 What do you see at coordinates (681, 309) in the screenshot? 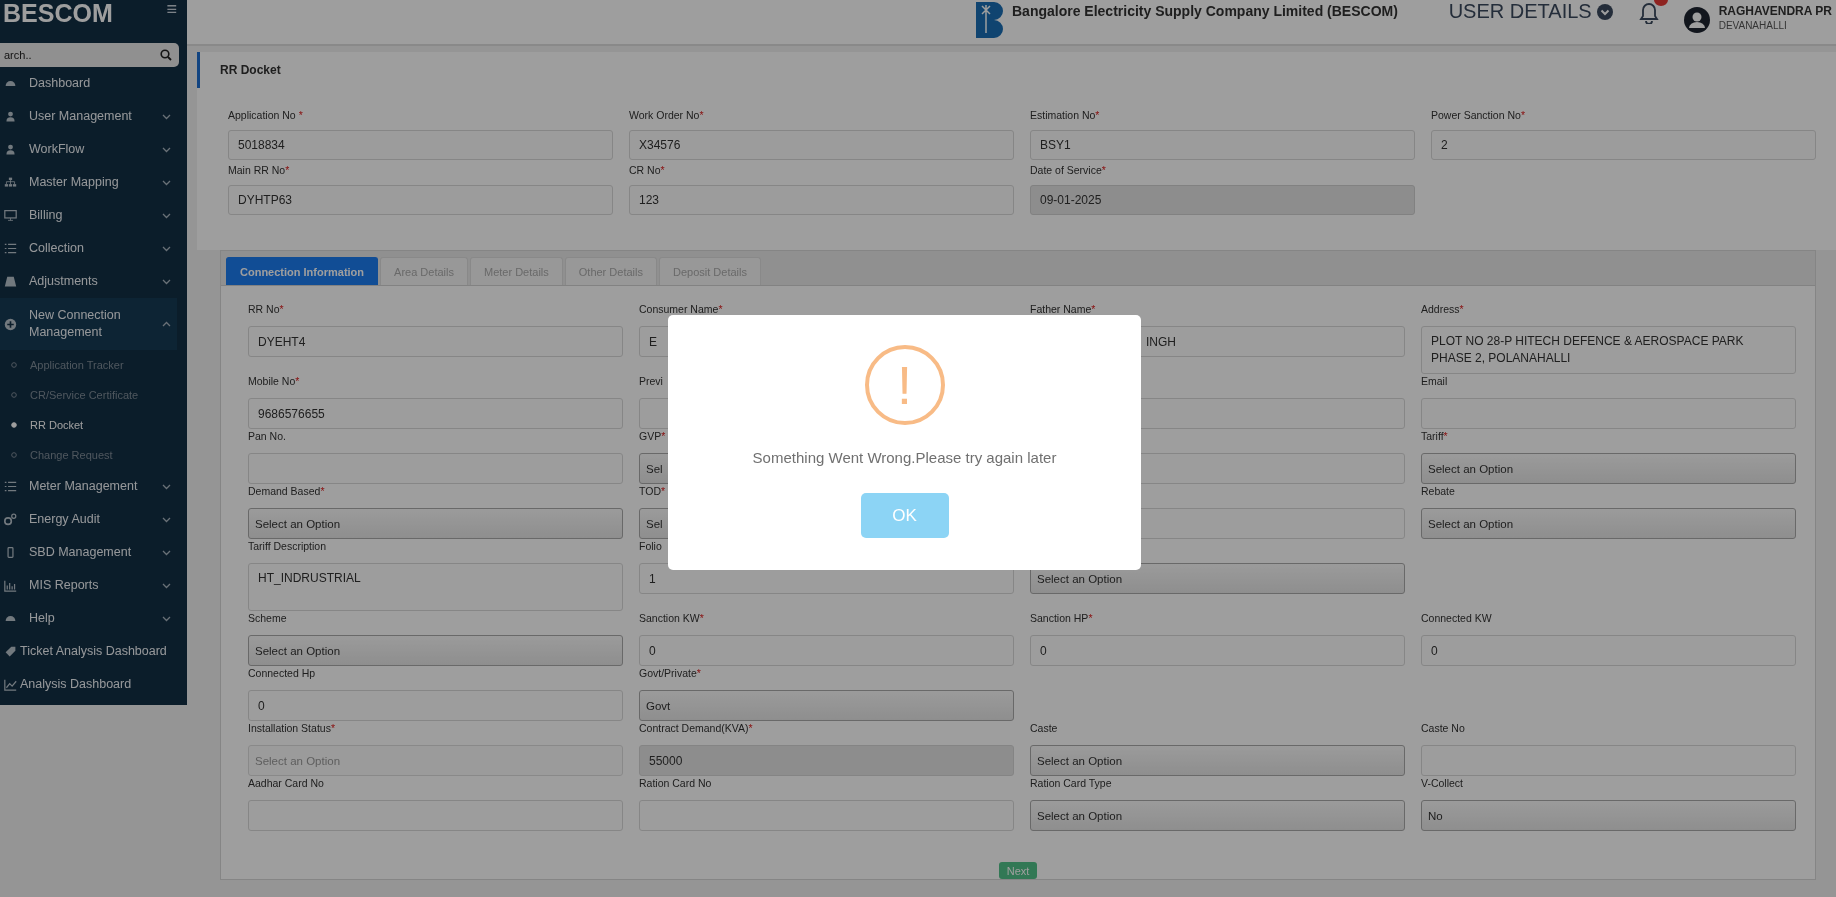
I see `field-label: Consumer Name*` at bounding box center [681, 309].